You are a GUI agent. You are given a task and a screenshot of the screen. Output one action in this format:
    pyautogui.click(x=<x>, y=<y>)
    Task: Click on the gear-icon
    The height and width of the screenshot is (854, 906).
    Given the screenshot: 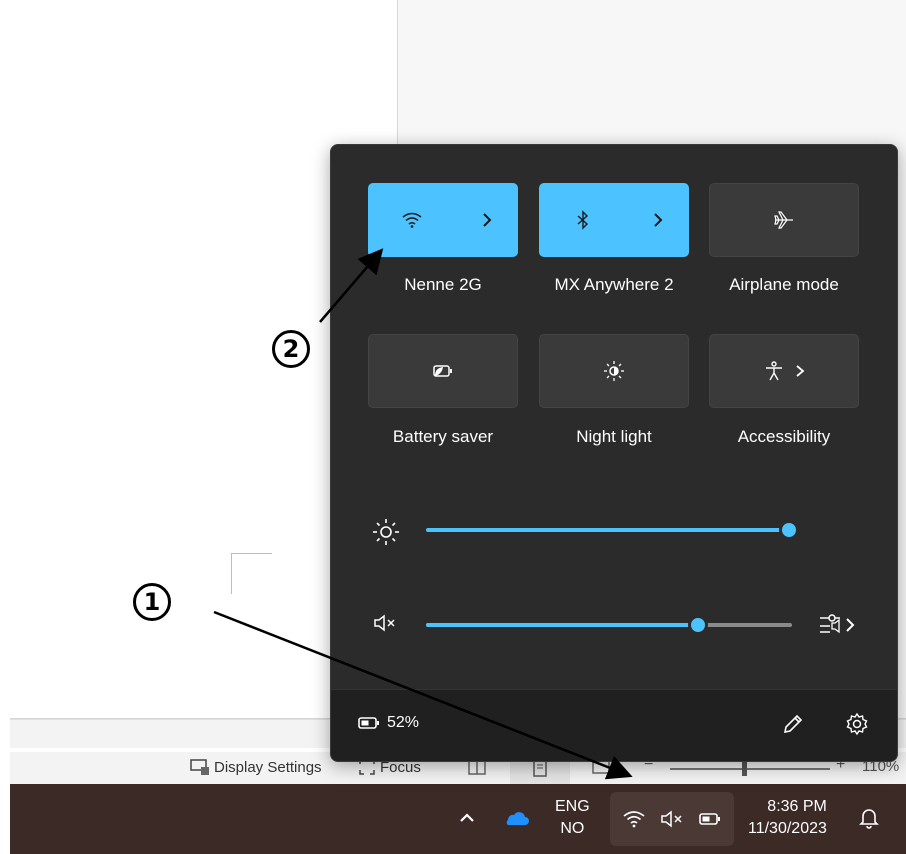 What is the action you would take?
    pyautogui.click(x=857, y=724)
    